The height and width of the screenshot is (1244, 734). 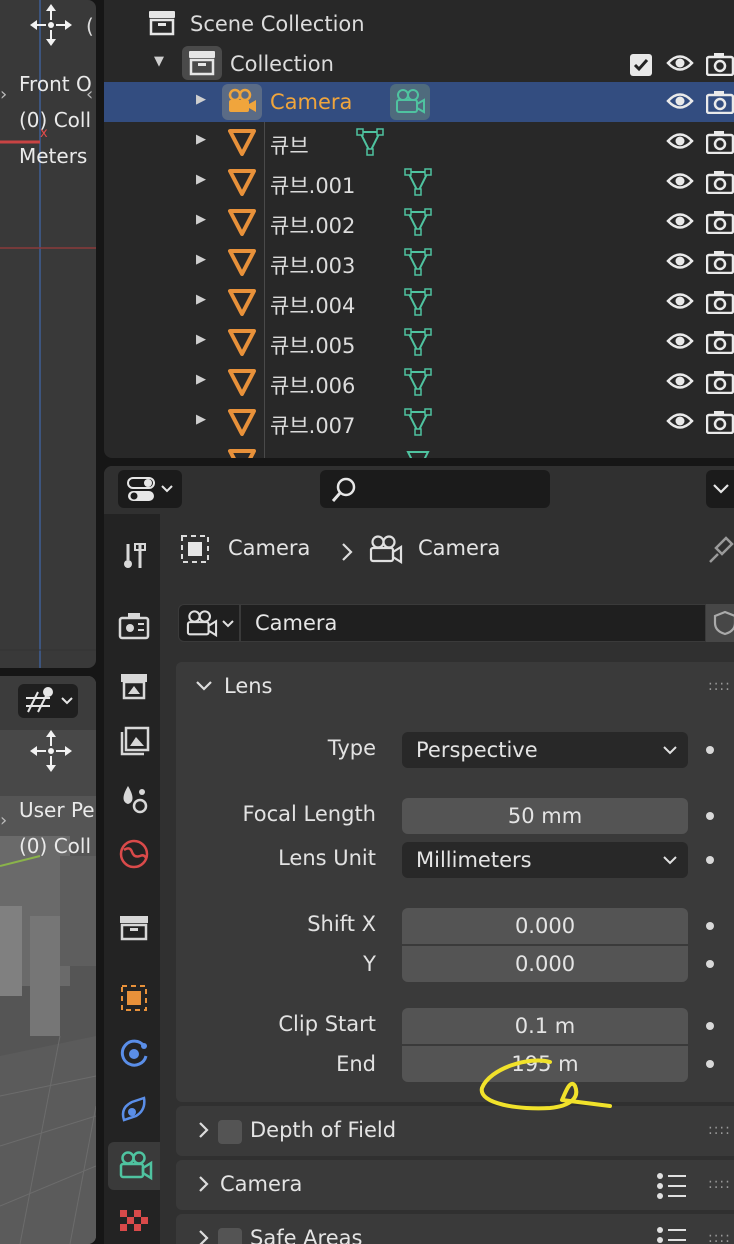 What do you see at coordinates (134, 1166) in the screenshot?
I see `tab-camera-data` at bounding box center [134, 1166].